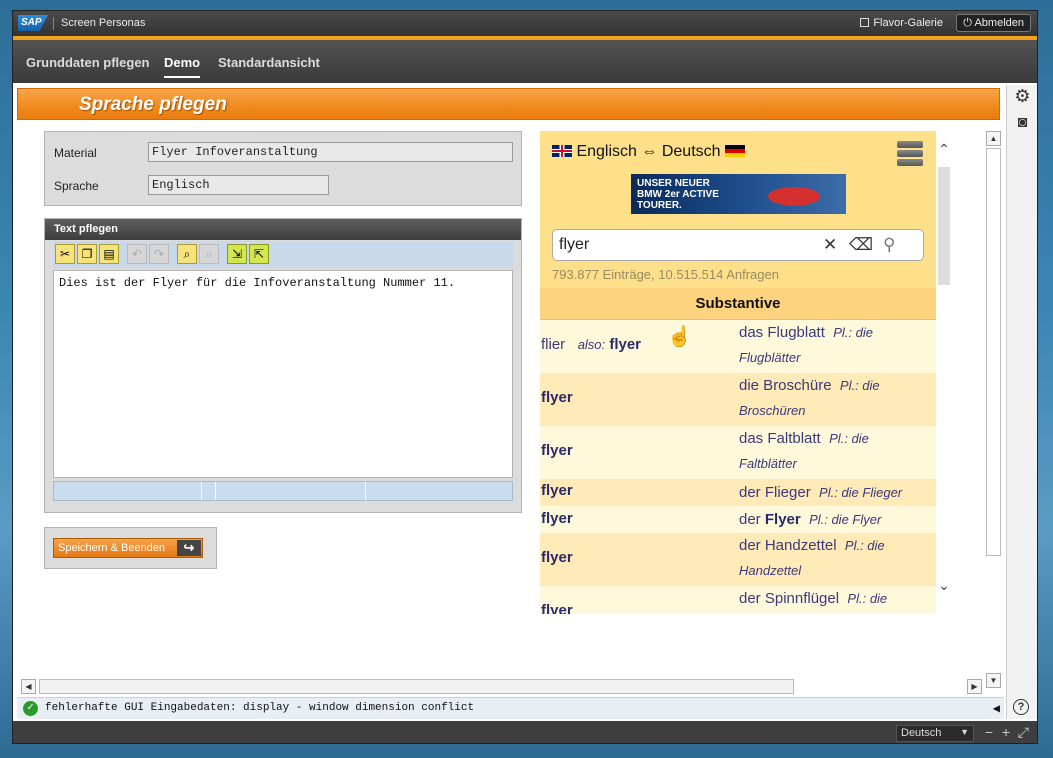 This screenshot has height=758, width=1053. What do you see at coordinates (889, 245) in the screenshot?
I see `search-icon: ⚲` at bounding box center [889, 245].